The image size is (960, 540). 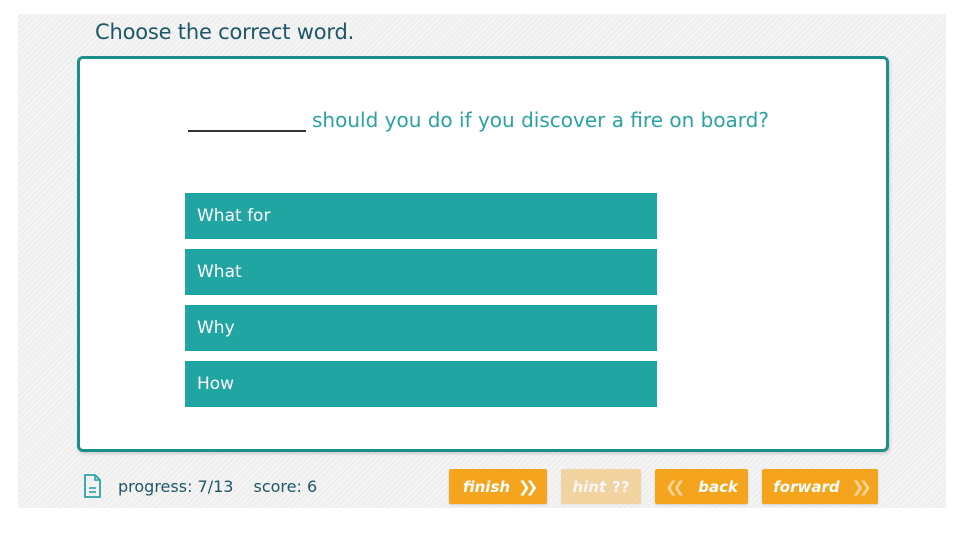 What do you see at coordinates (421, 272) in the screenshot?
I see `answer-option-what: What` at bounding box center [421, 272].